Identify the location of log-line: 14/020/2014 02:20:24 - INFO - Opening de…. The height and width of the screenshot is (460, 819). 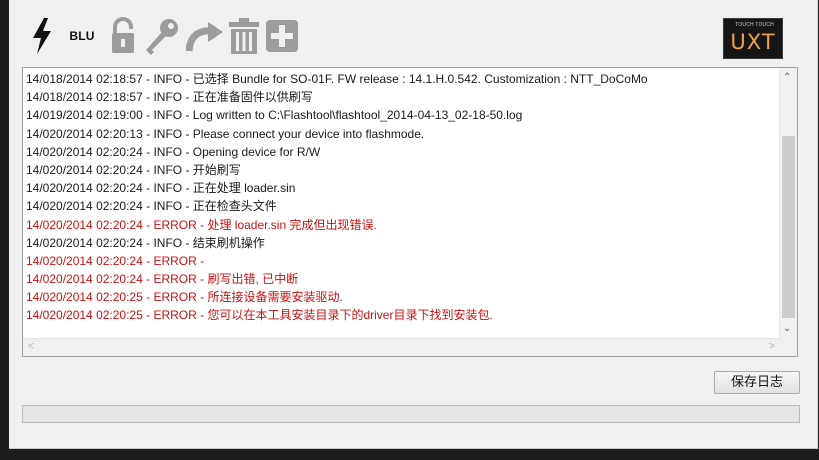
(173, 151).